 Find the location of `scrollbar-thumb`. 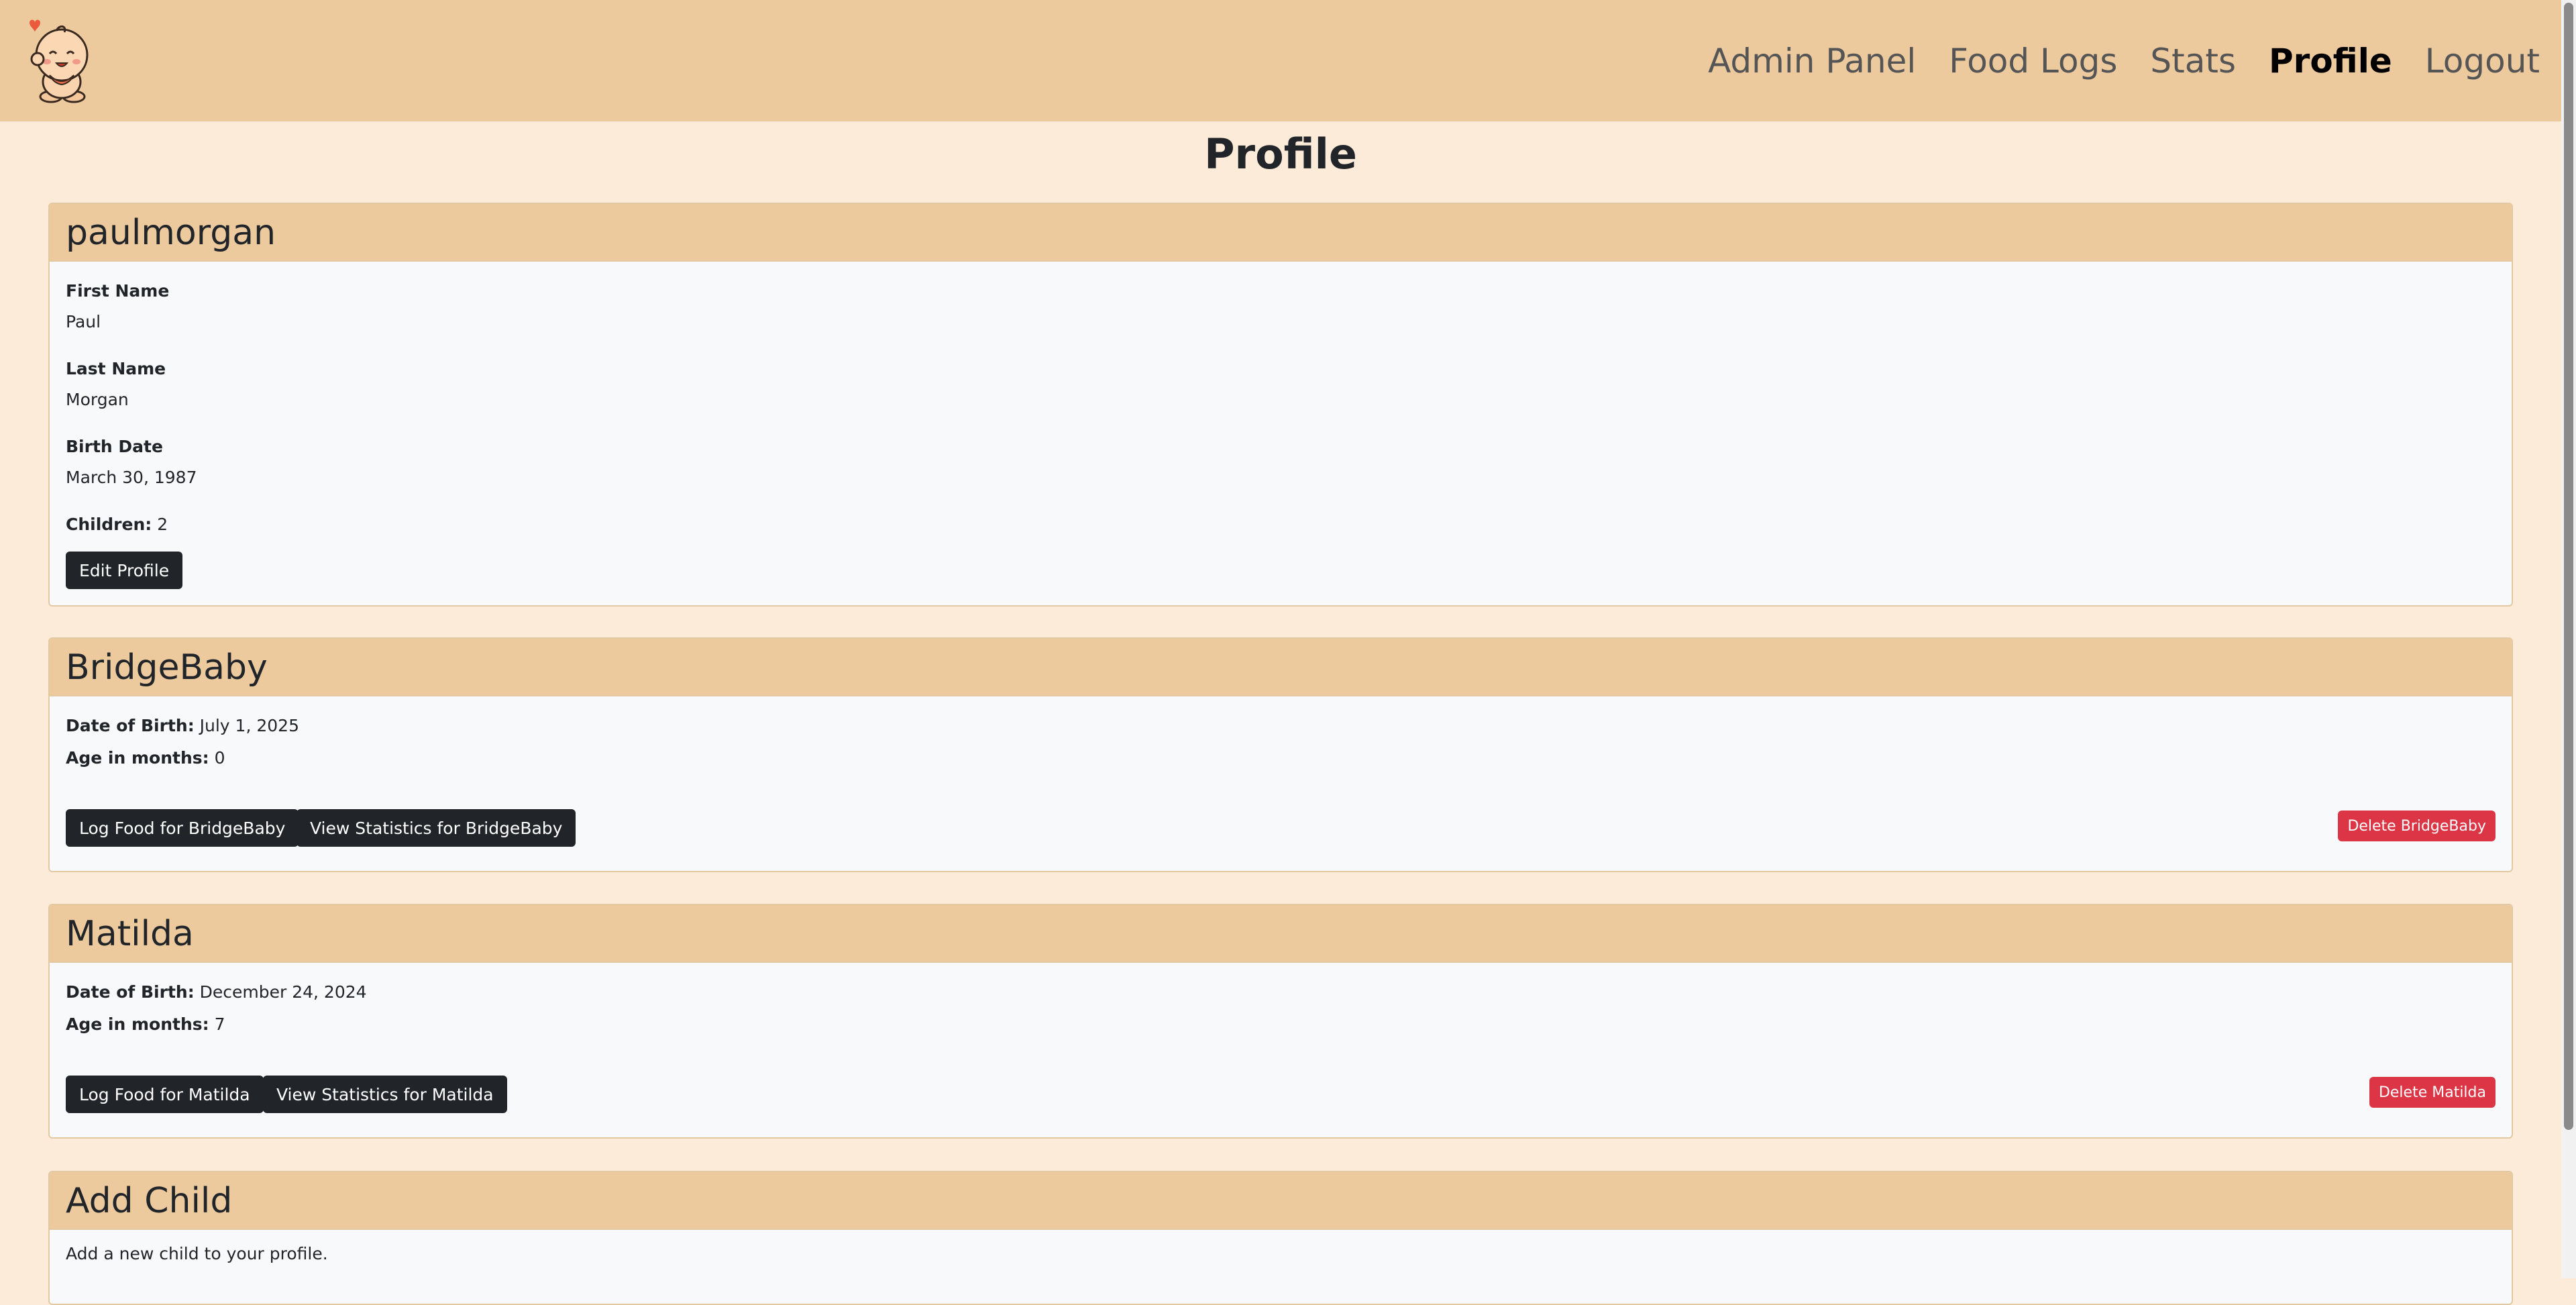

scrollbar-thumb is located at coordinates (2568, 566).